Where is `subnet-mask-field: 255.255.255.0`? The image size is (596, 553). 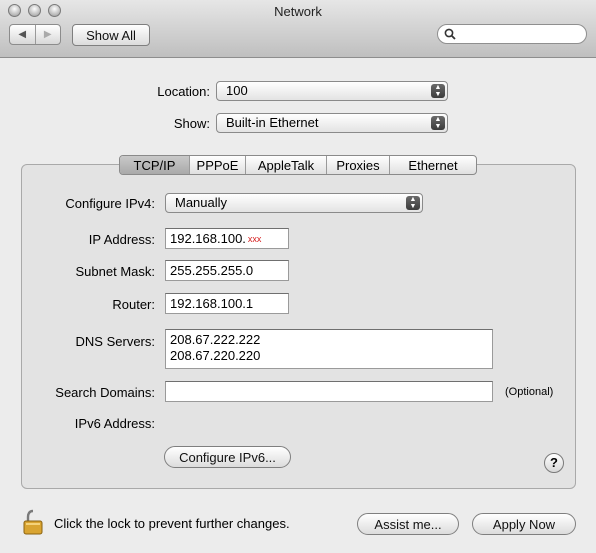 subnet-mask-field: 255.255.255.0 is located at coordinates (227, 270).